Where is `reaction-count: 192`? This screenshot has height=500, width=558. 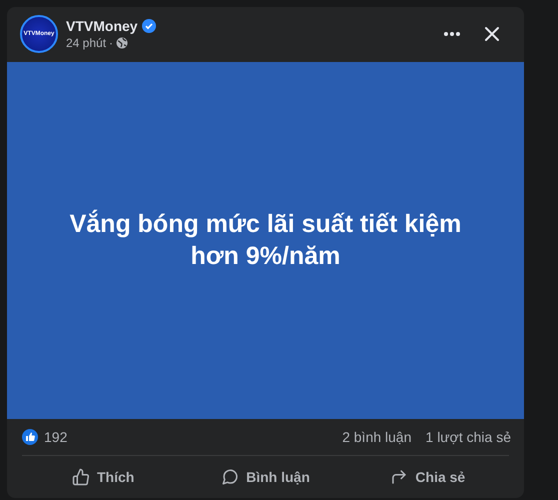 reaction-count: 192 is located at coordinates (56, 437).